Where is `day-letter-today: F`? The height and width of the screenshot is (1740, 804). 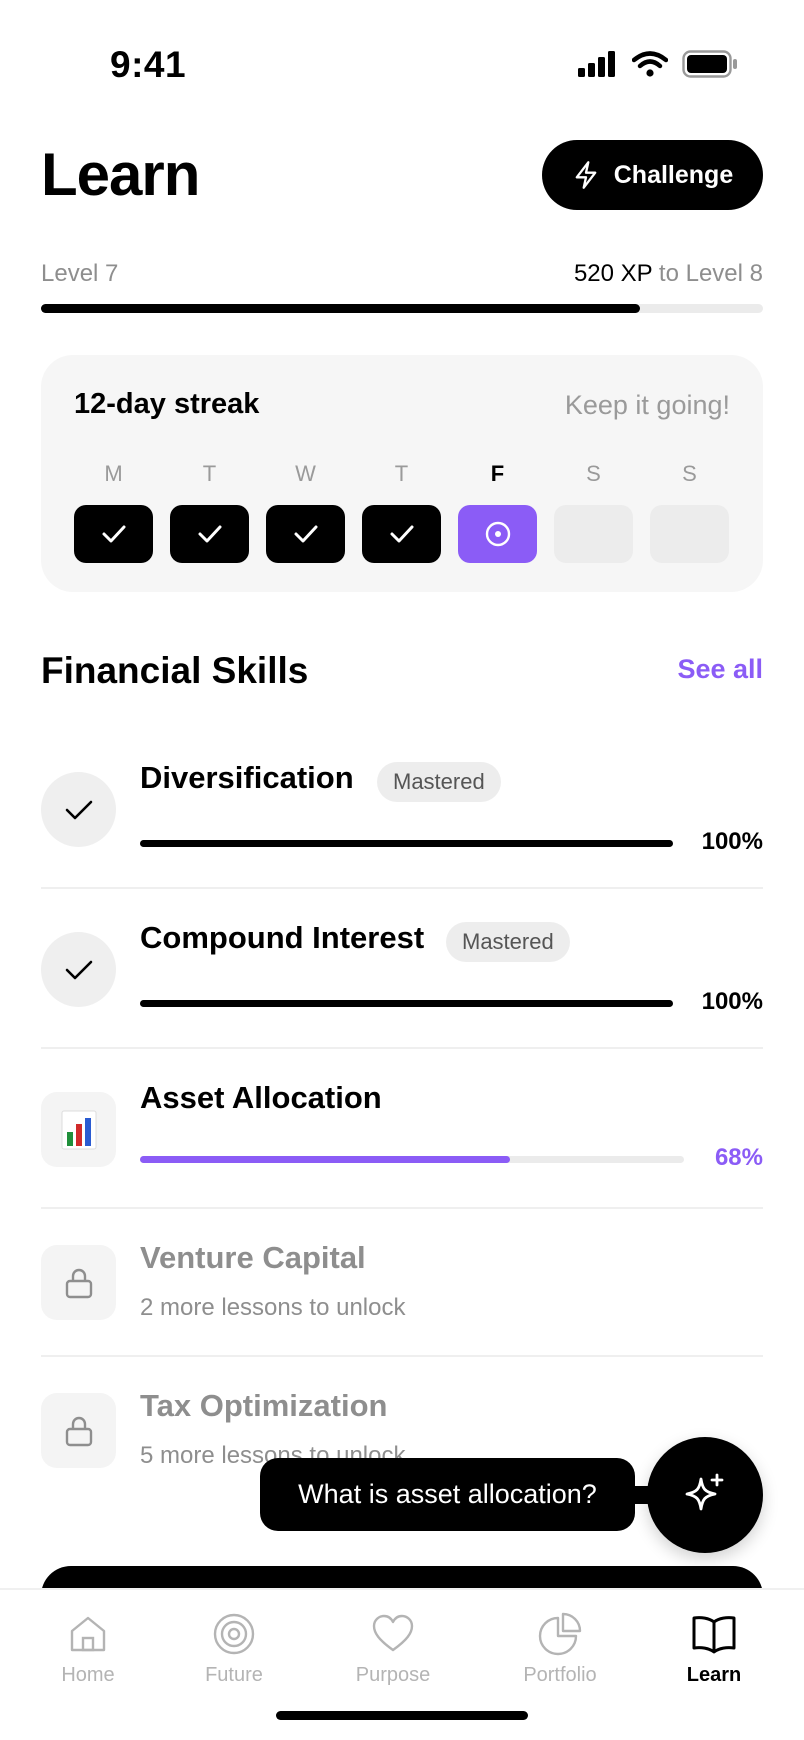 day-letter-today: F is located at coordinates (497, 473).